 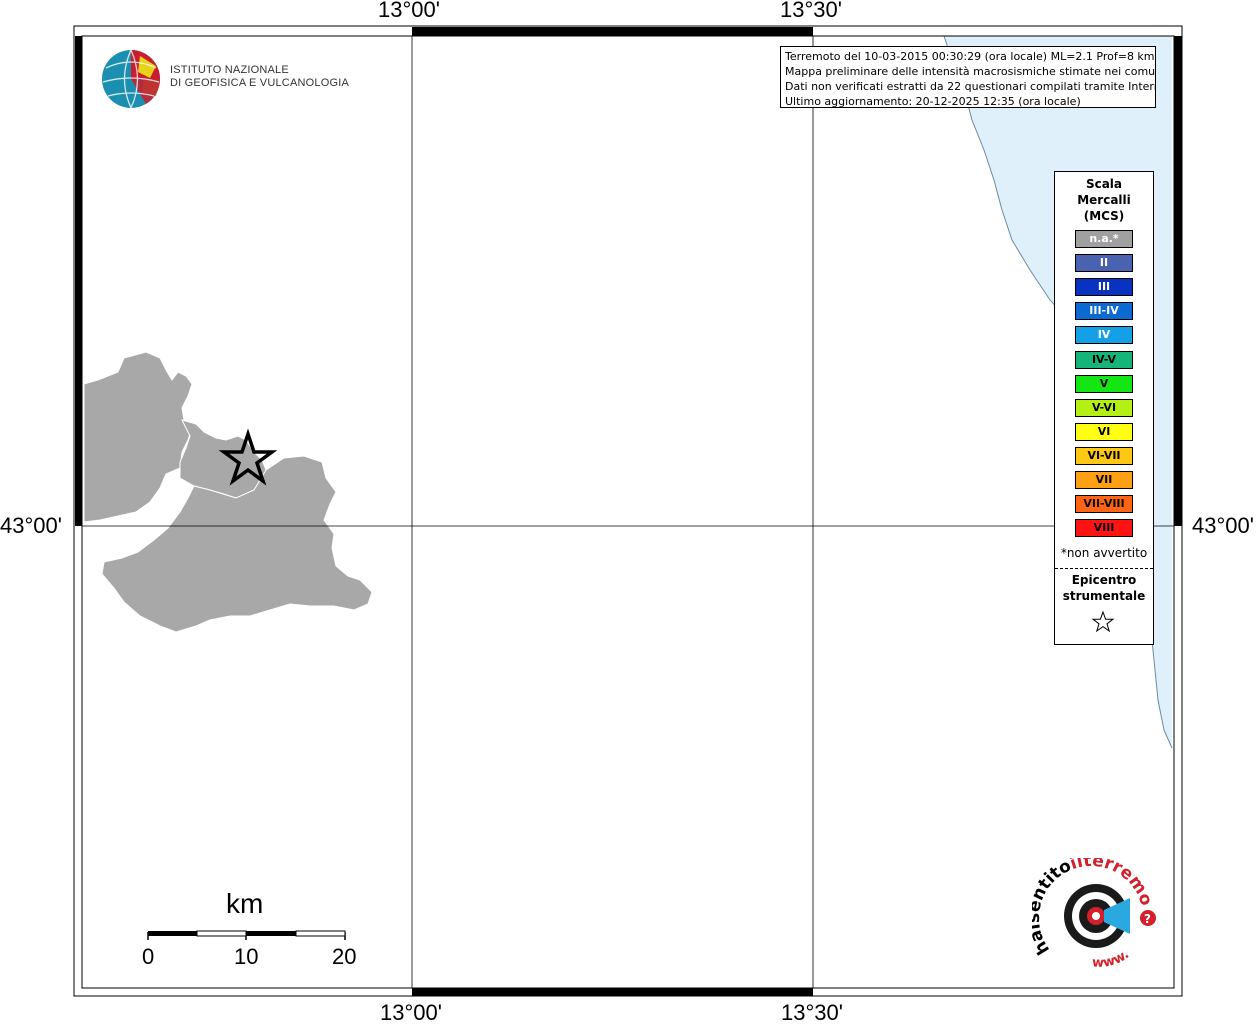 What do you see at coordinates (1104, 311) in the screenshot?
I see `legend-swatch-iii-iv: III-IV` at bounding box center [1104, 311].